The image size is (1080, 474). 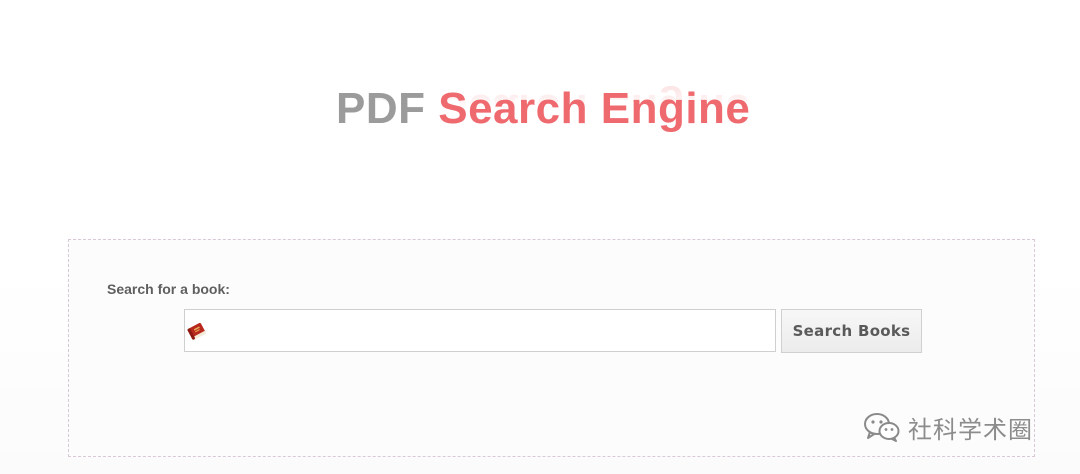 I want to click on search-input, so click(x=491, y=330).